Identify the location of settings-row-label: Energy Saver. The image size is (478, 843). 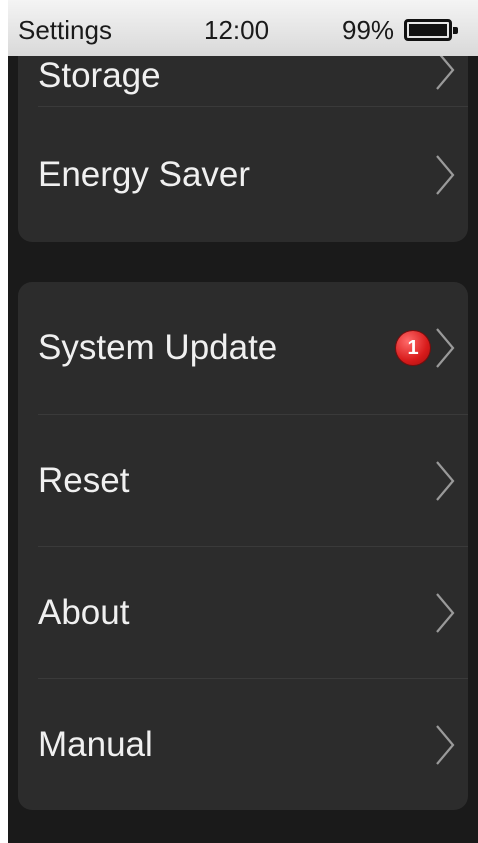
(144, 174).